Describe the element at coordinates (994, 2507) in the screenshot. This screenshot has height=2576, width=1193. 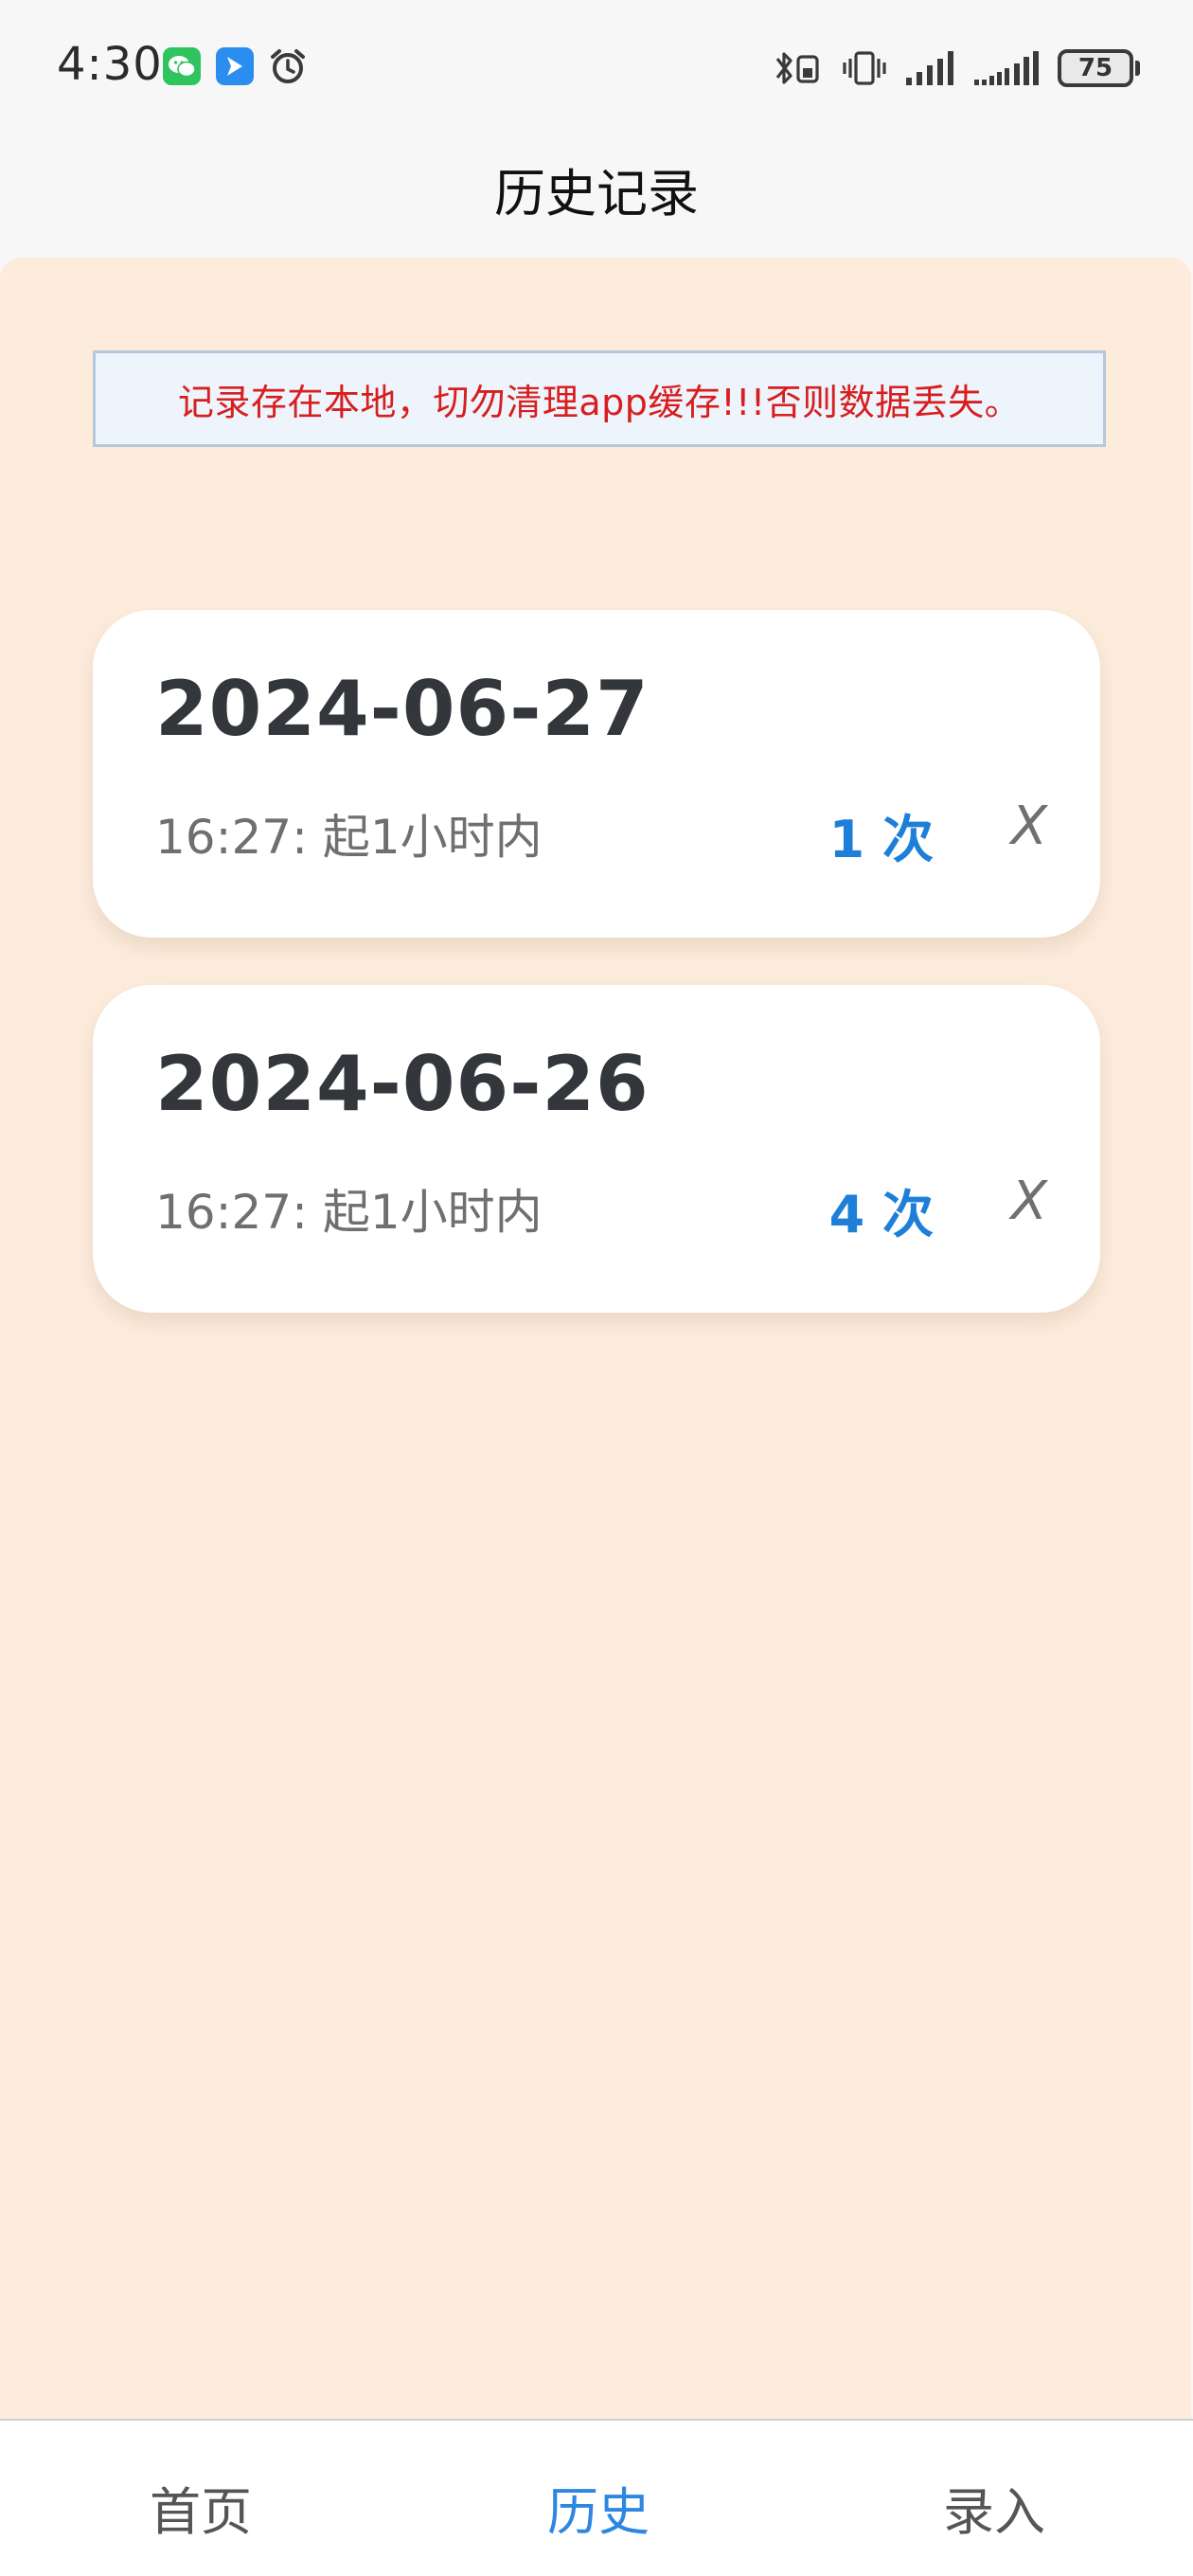
I see `tab-entry: 录入` at that location.